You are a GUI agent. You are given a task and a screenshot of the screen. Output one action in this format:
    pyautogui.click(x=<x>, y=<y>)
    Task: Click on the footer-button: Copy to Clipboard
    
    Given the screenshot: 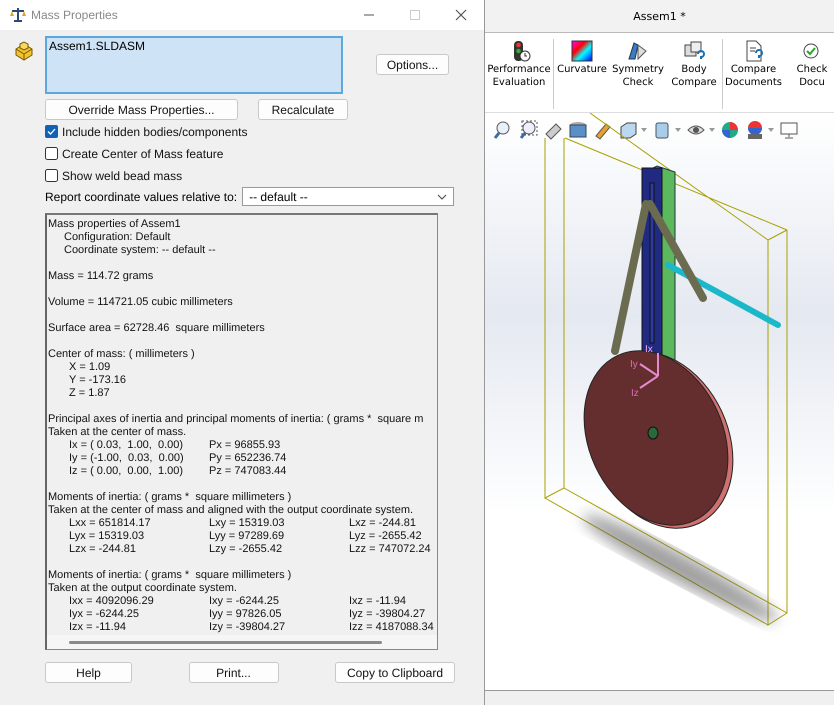 What is the action you would take?
    pyautogui.click(x=395, y=672)
    